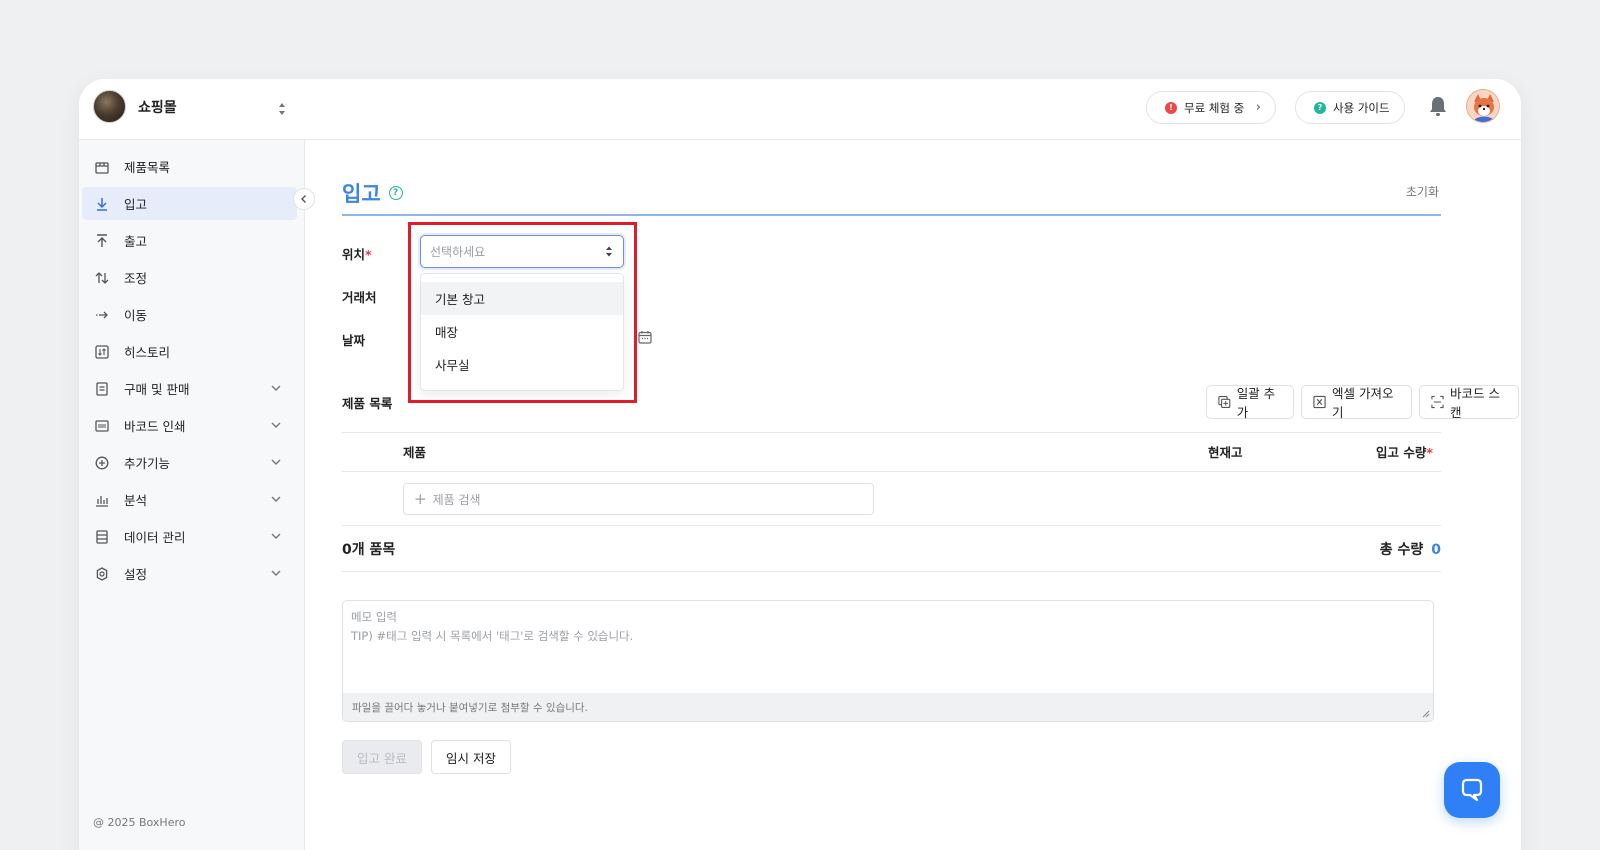 This screenshot has height=850, width=1600. What do you see at coordinates (157, 107) in the screenshot?
I see `store-name: 쇼핑몰` at bounding box center [157, 107].